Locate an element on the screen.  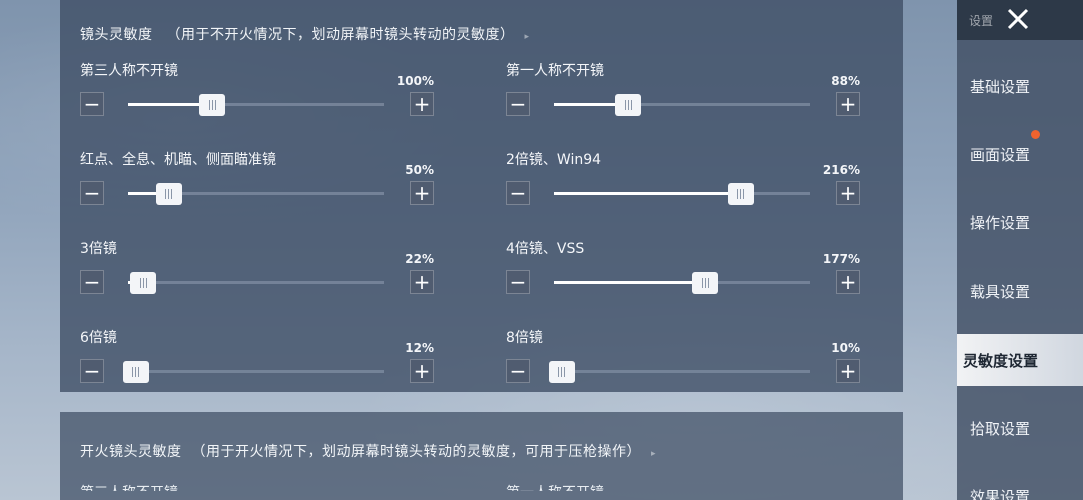
section-hint: （用于不开火情况下，划动屏幕时镜头转动的灵敏度） is located at coordinates (340, 35).